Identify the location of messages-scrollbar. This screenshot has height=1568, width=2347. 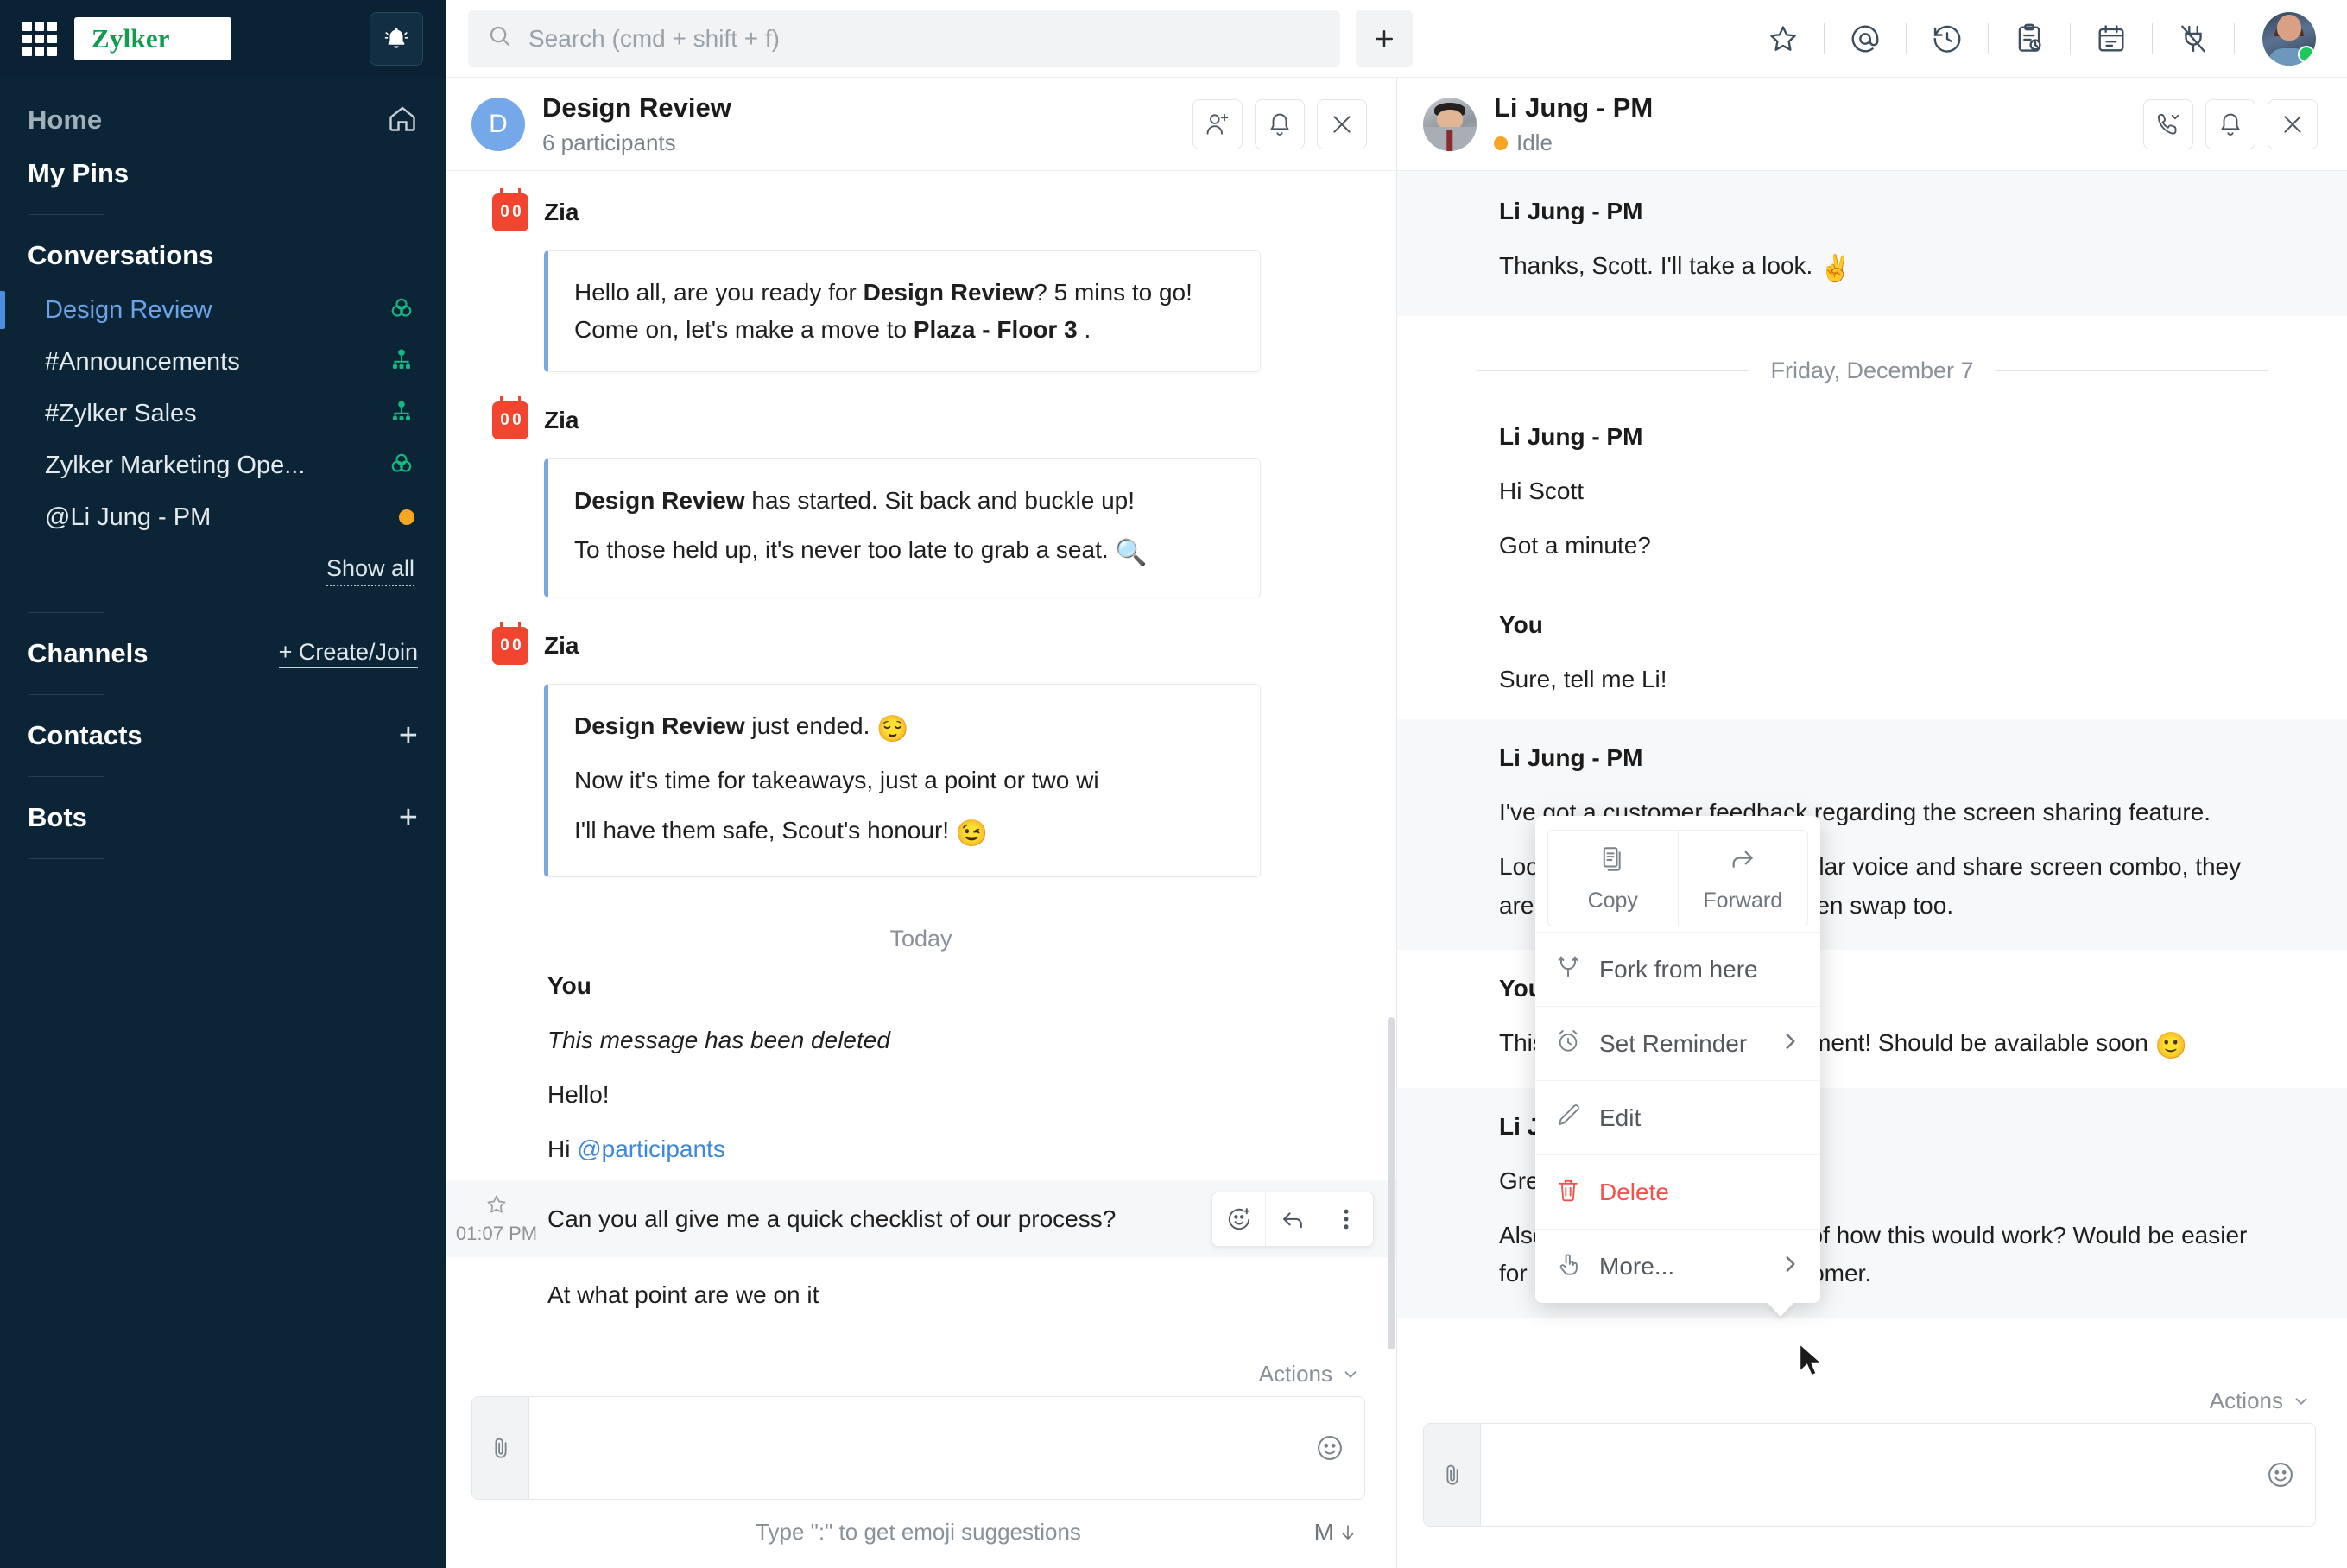
(1392, 807).